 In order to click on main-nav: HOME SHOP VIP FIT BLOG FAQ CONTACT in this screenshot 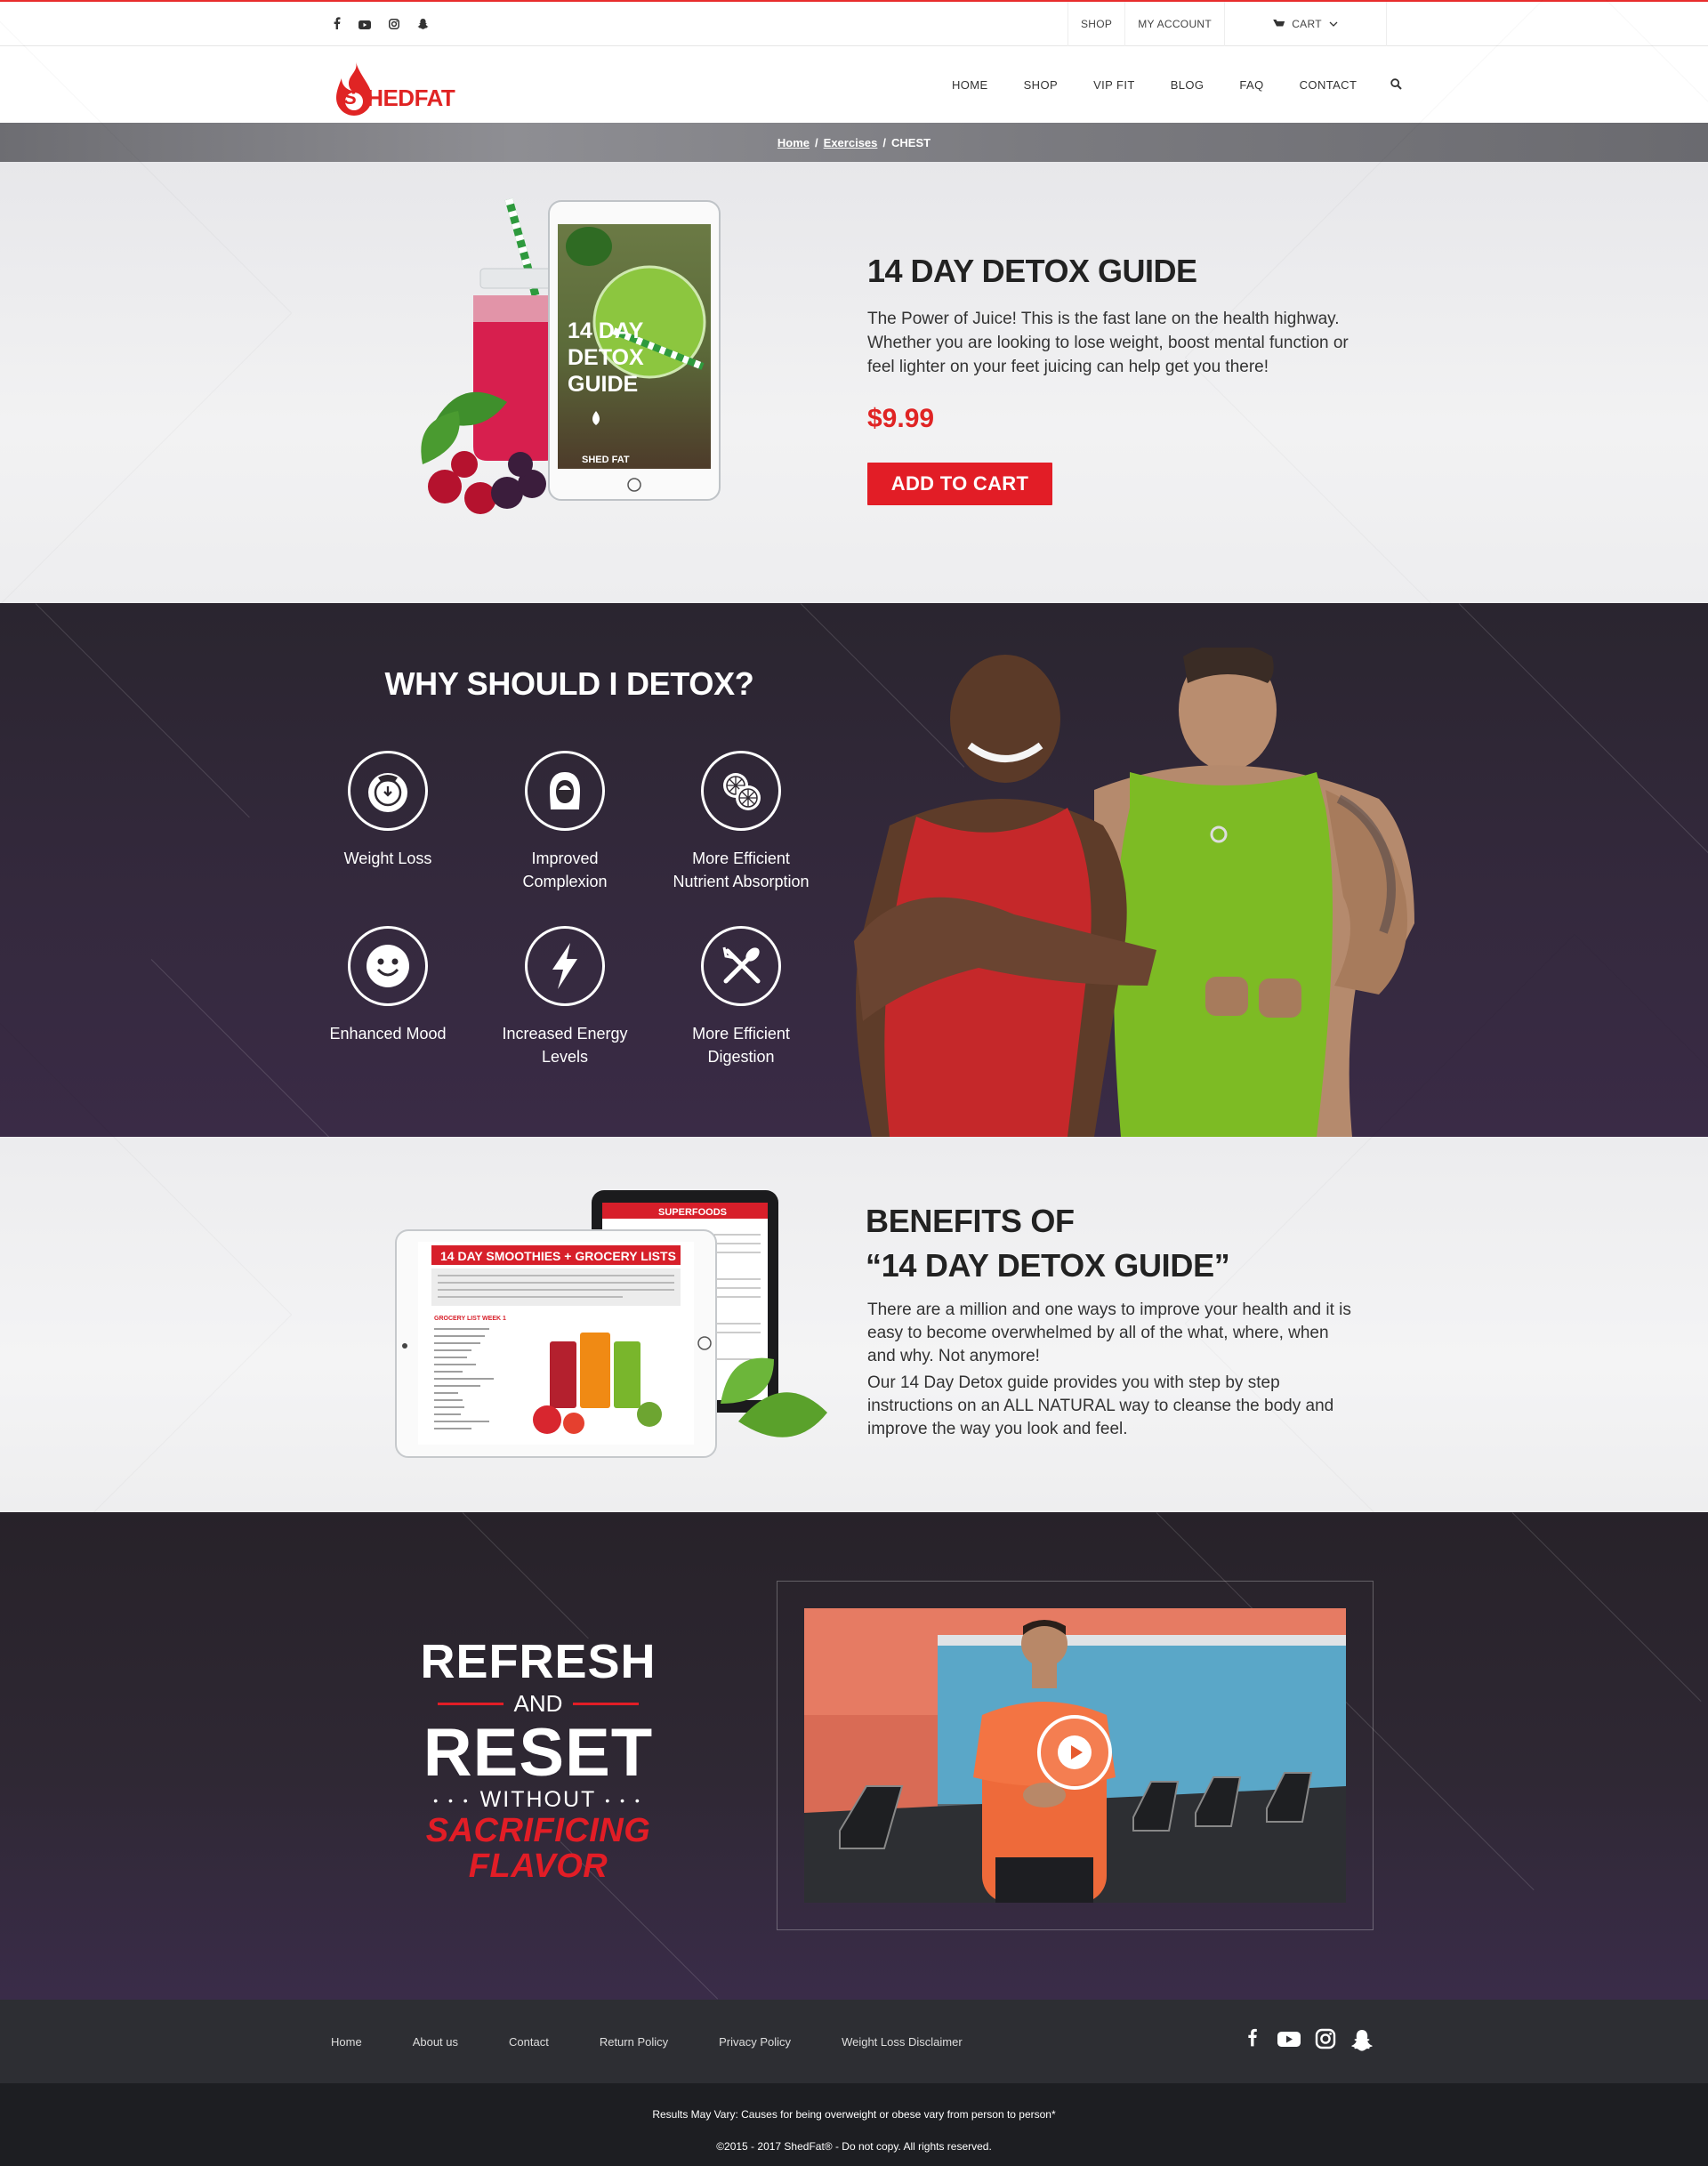, I will do `click(1159, 84)`.